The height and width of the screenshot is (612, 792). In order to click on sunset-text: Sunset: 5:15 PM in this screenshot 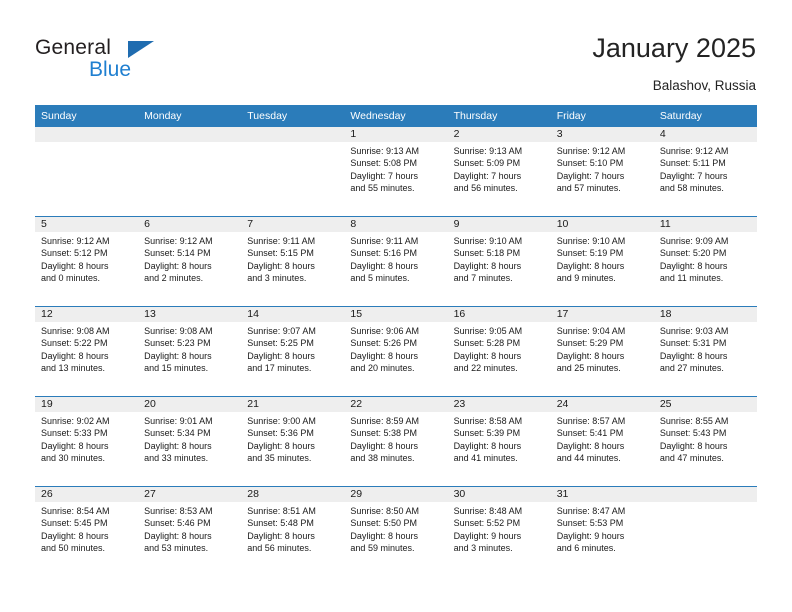, I will do `click(280, 253)`.